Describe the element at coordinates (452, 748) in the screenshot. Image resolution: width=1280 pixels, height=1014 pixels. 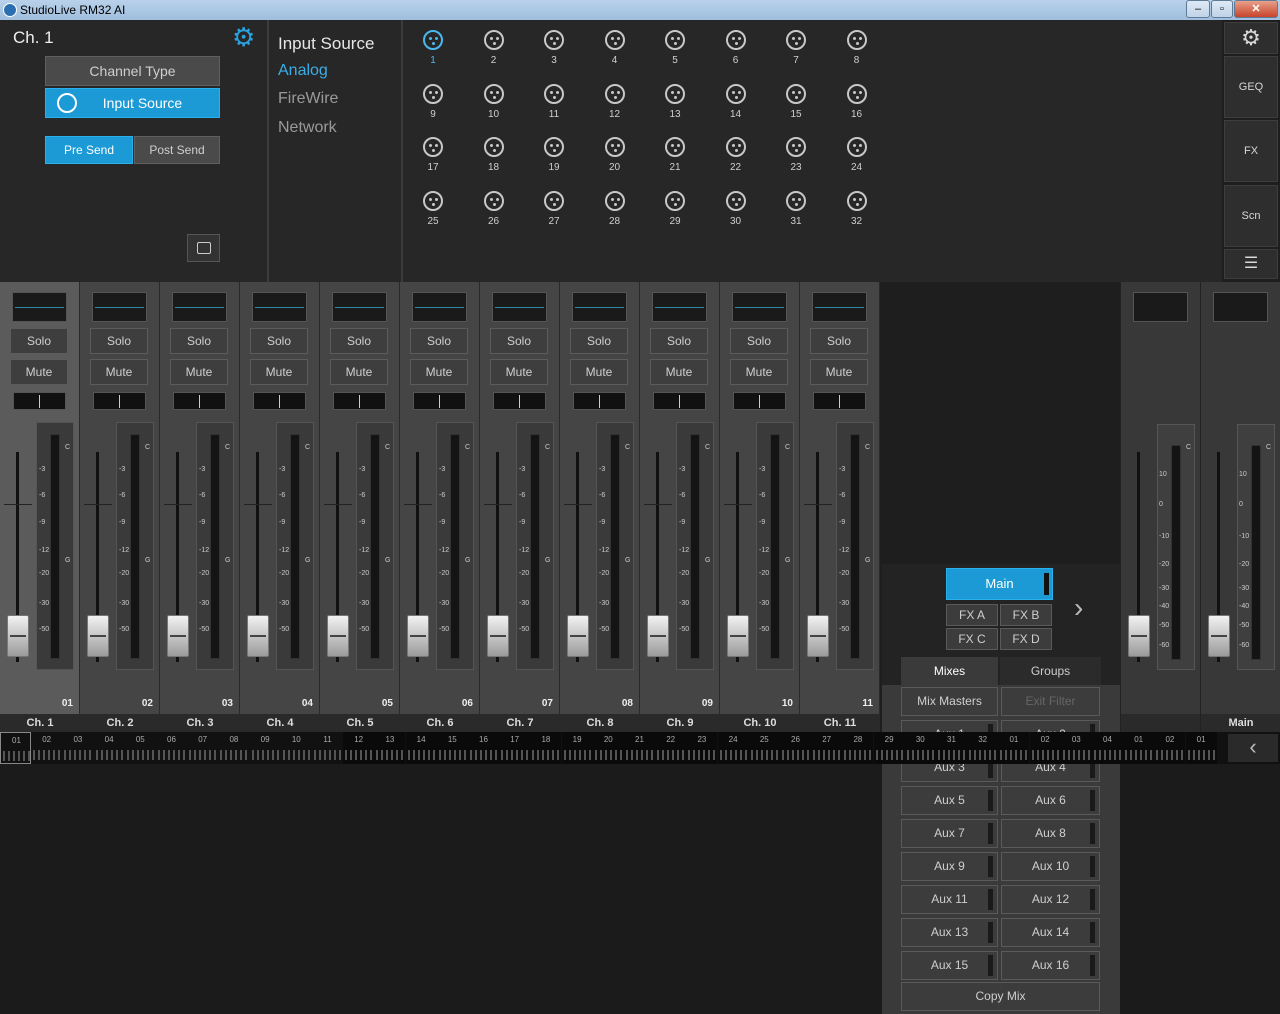
I see `nav-channel-cell: 15` at that location.